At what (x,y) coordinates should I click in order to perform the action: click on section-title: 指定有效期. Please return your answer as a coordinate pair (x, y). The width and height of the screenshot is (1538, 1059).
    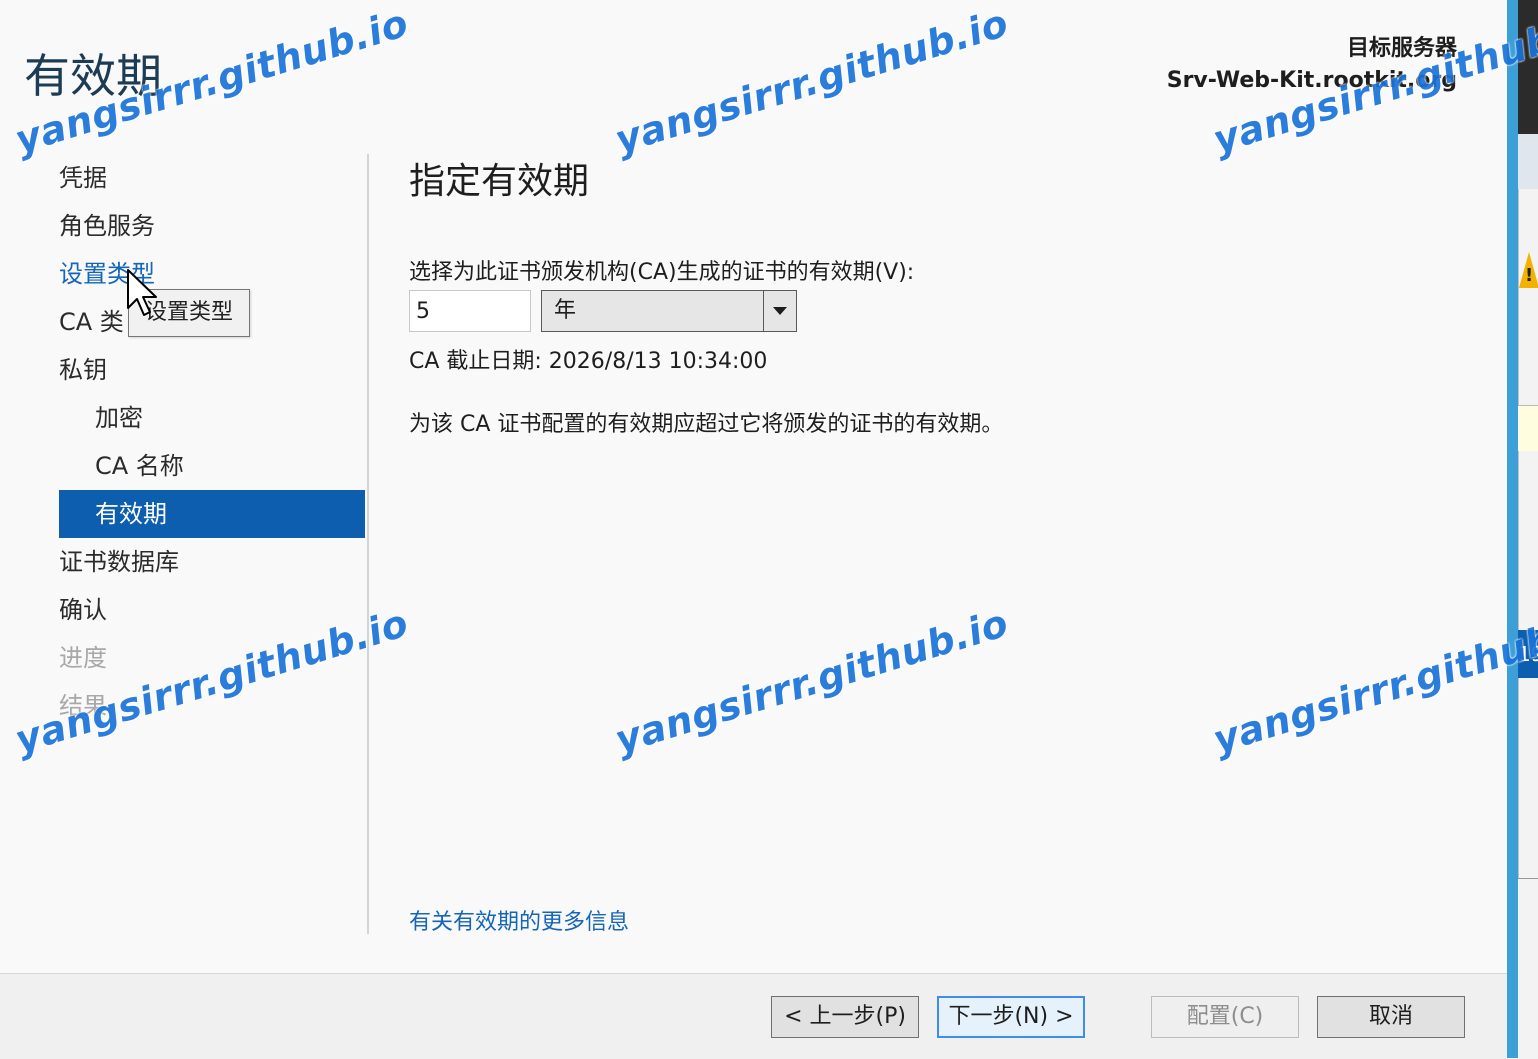
    Looking at the image, I should click on (499, 181).